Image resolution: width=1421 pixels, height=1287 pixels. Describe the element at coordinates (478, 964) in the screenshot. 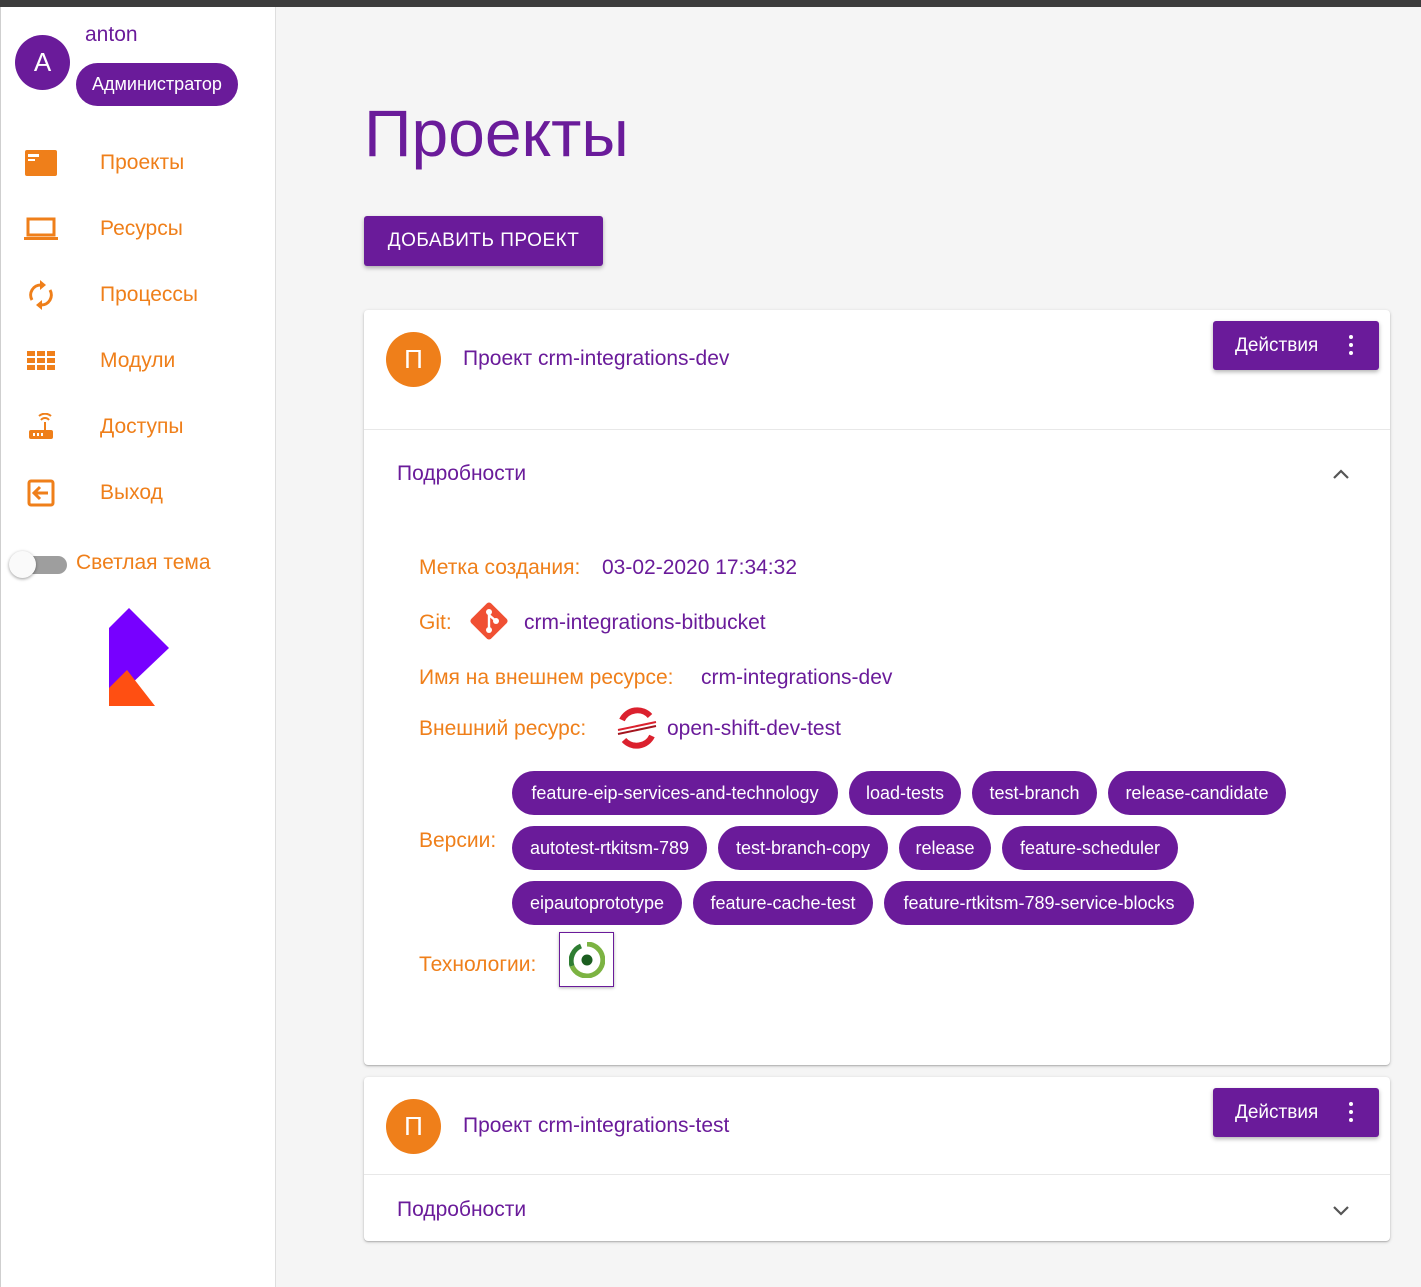

I see `technologies-label: Технологии:` at that location.